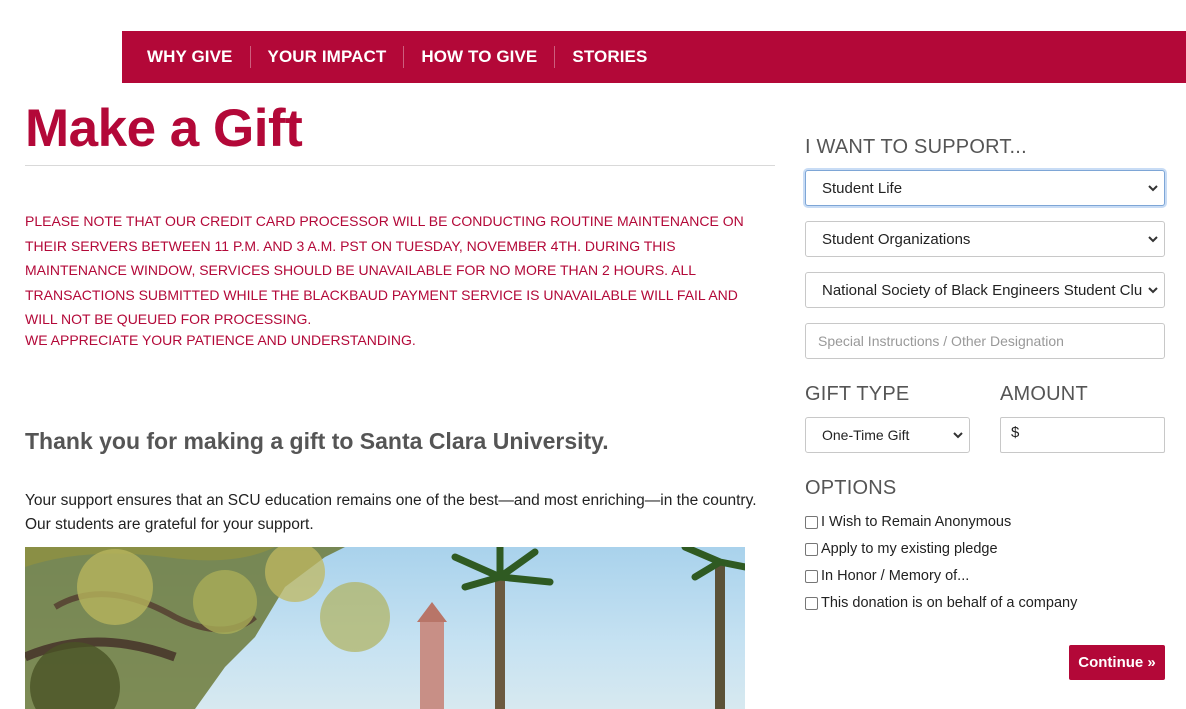 This screenshot has height=709, width=1186. I want to click on option-anonymous: I Wish to Remain Anonymous, so click(908, 522).